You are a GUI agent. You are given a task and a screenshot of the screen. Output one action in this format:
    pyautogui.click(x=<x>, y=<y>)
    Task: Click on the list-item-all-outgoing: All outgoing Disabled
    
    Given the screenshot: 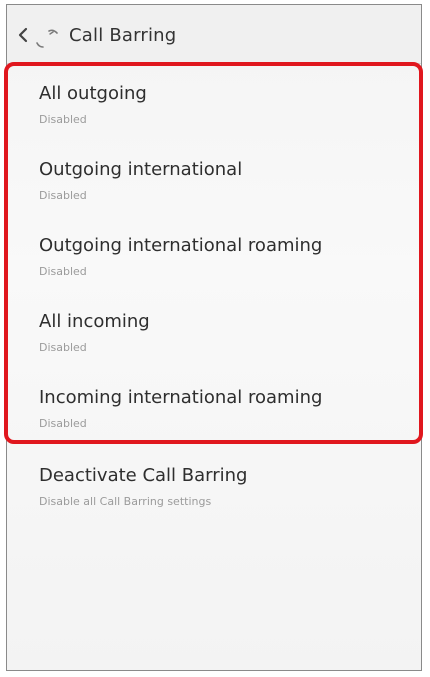 What is the action you would take?
    pyautogui.click(x=214, y=111)
    